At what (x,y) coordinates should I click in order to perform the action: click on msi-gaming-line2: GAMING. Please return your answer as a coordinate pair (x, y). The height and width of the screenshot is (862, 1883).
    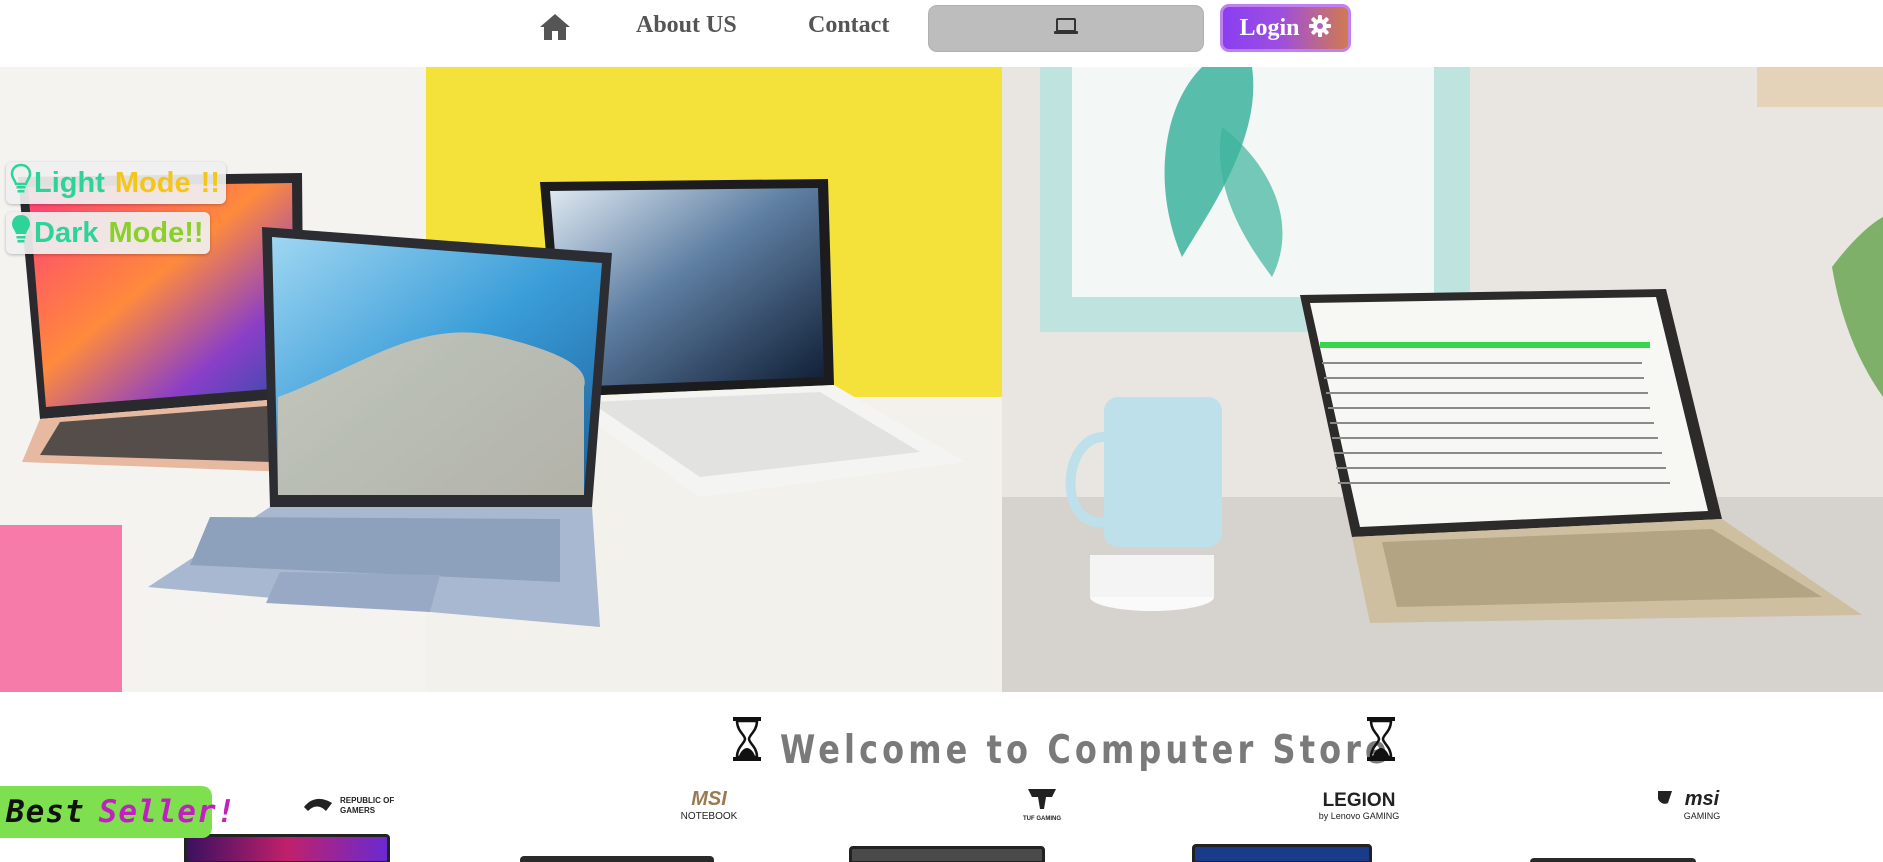
    Looking at the image, I should click on (1702, 816).